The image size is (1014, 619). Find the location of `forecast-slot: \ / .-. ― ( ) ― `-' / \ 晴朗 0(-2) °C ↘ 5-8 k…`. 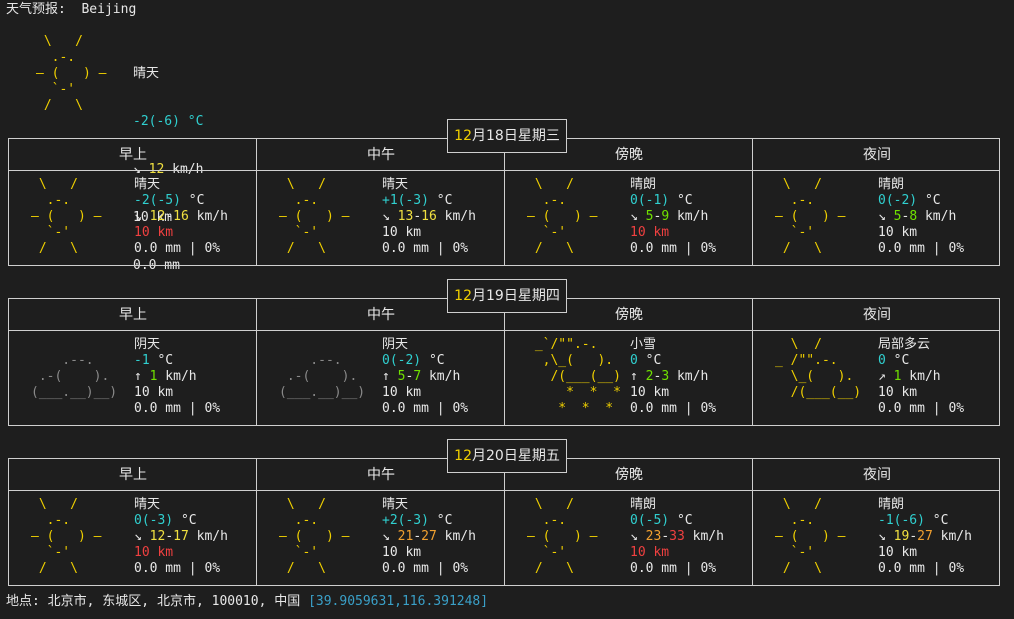

forecast-slot: \ / .-. ― ( ) ― `-' / \ 晴朗 0(-2) °C ↘ 5-8 k… is located at coordinates (877, 218).